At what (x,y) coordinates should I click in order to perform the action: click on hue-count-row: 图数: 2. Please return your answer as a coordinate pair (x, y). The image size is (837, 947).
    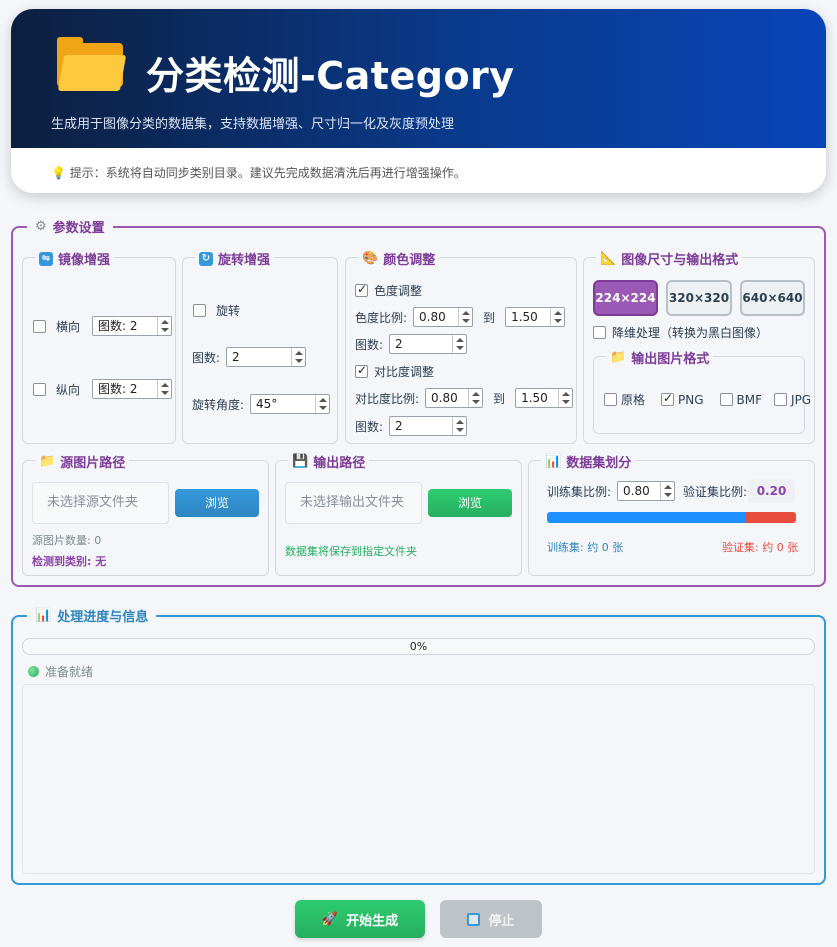
    Looking at the image, I should click on (411, 344).